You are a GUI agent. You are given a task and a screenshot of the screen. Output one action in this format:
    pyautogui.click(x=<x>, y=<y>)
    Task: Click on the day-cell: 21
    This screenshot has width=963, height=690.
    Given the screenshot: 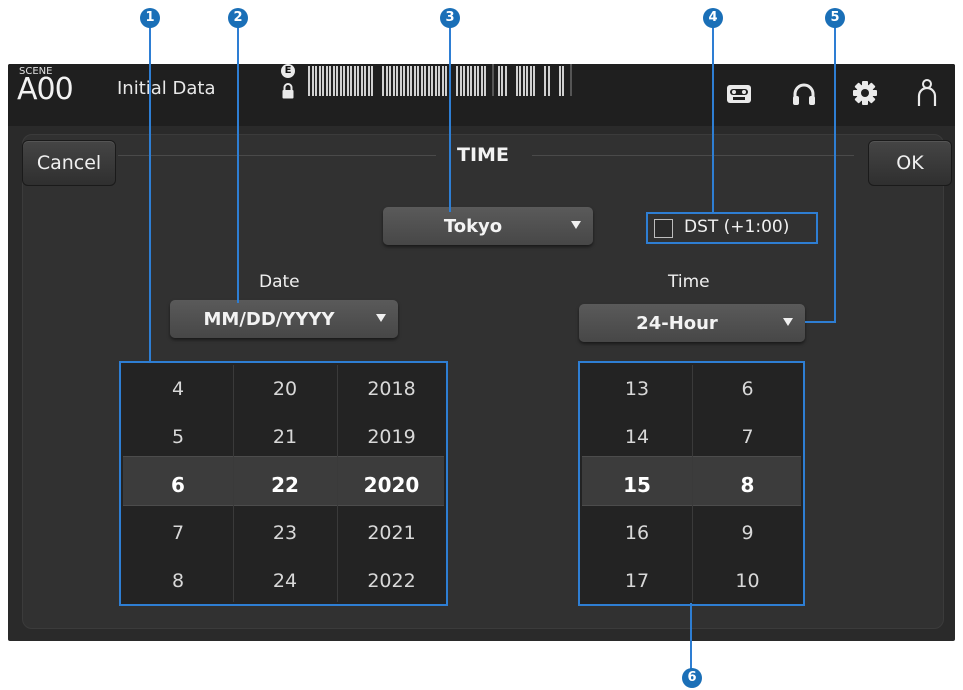 What is the action you would take?
    pyautogui.click(x=285, y=437)
    